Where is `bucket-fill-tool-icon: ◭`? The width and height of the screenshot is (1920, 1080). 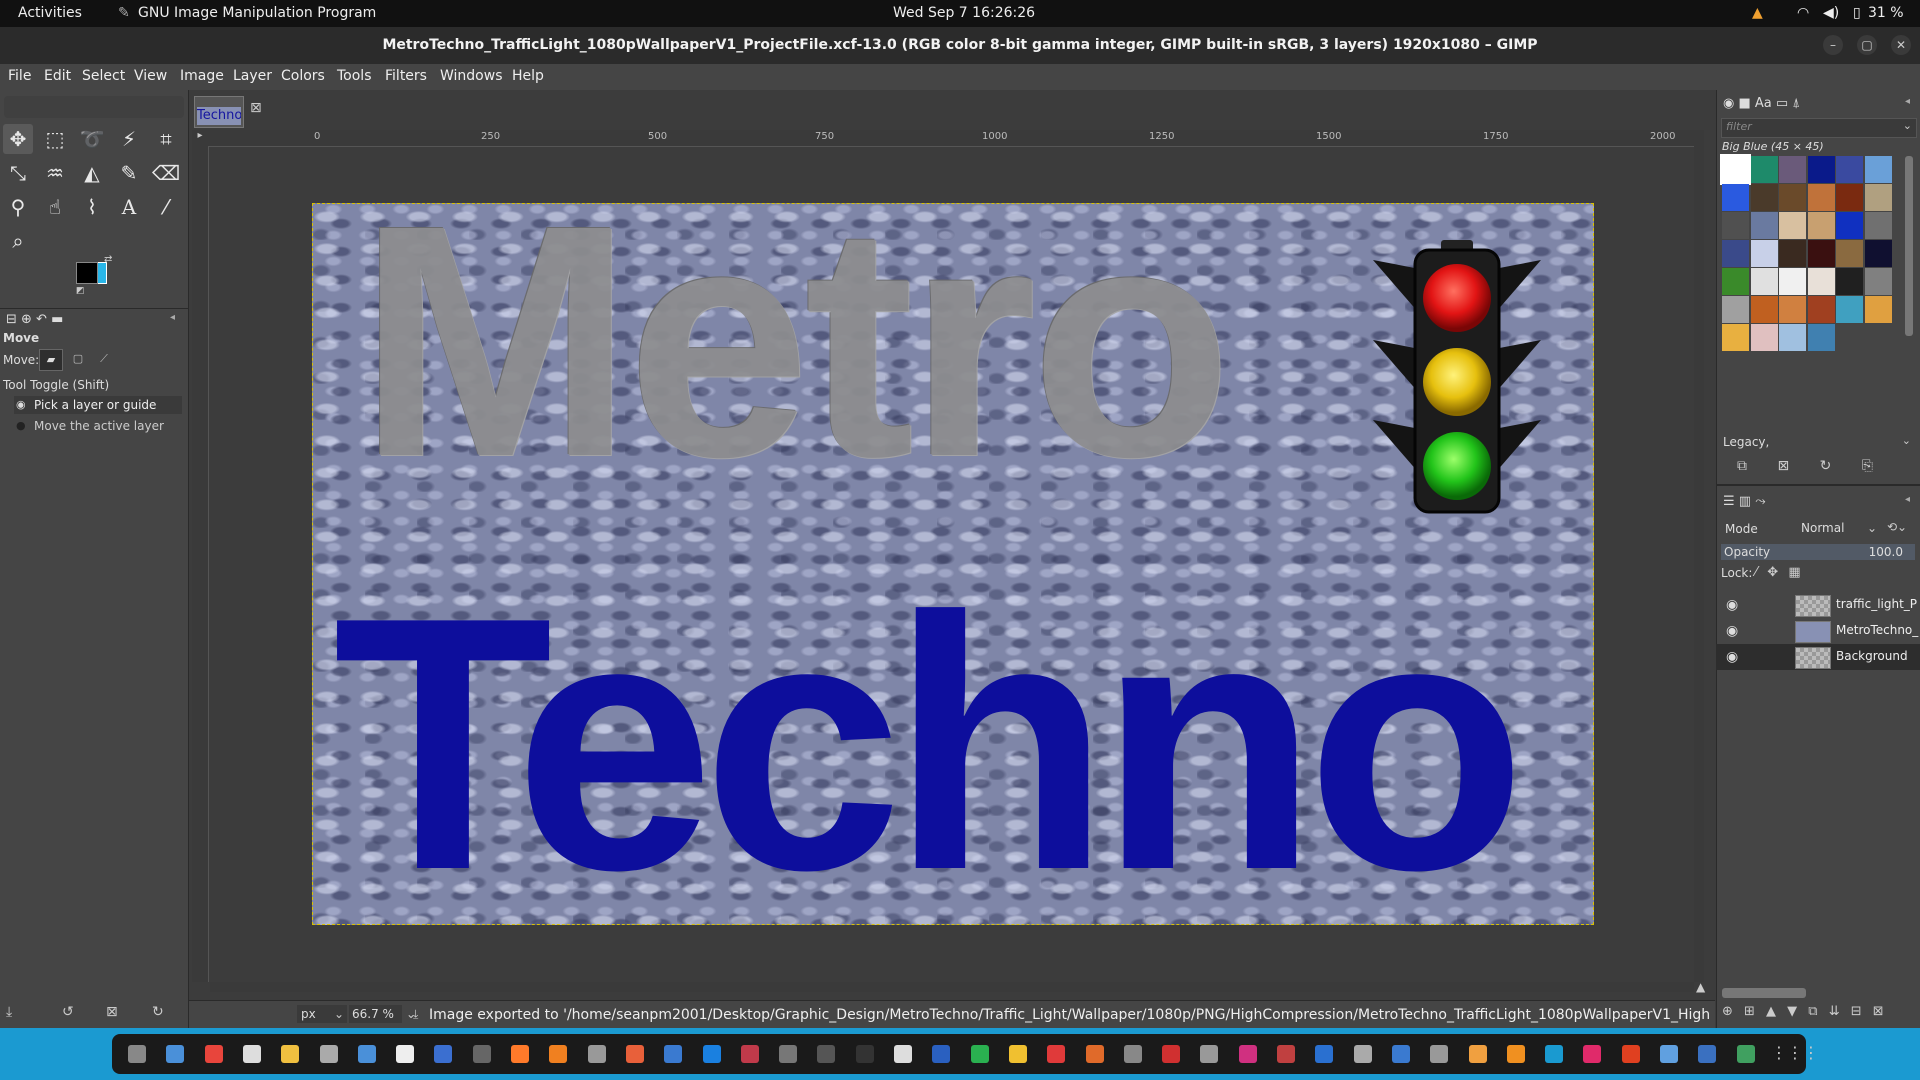
bucket-fill-tool-icon: ◭ is located at coordinates (92, 173).